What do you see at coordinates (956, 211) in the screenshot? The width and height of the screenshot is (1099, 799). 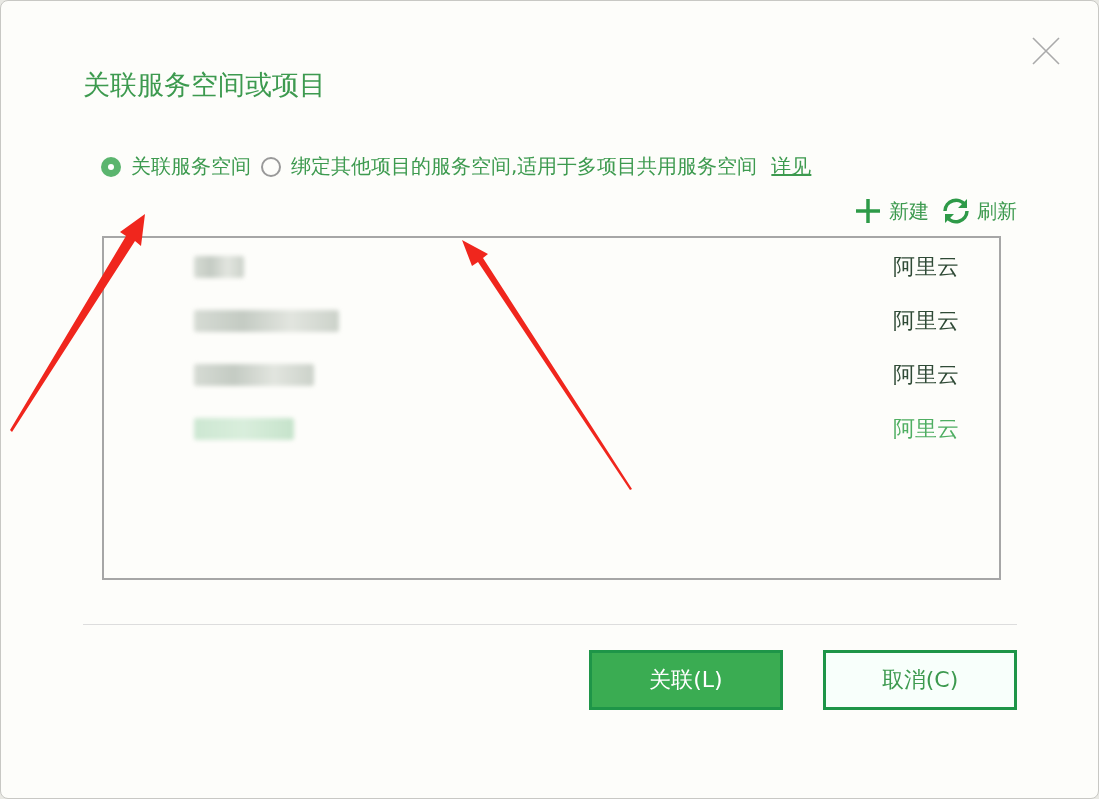 I see `refresh-icon` at bounding box center [956, 211].